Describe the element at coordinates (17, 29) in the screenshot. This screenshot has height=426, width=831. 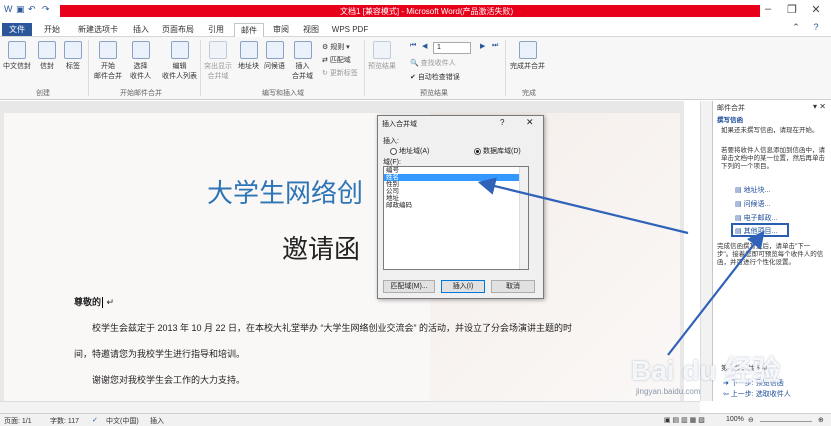
I see `tab-file: 文件` at that location.